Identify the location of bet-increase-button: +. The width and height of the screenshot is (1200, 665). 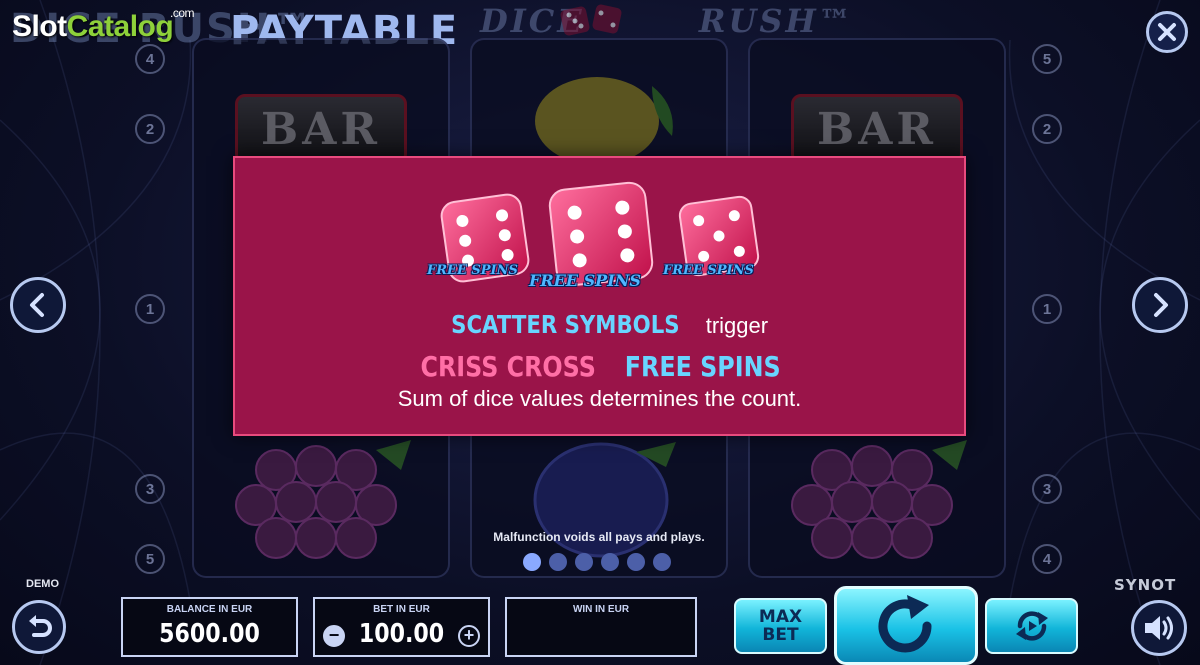
(469, 636).